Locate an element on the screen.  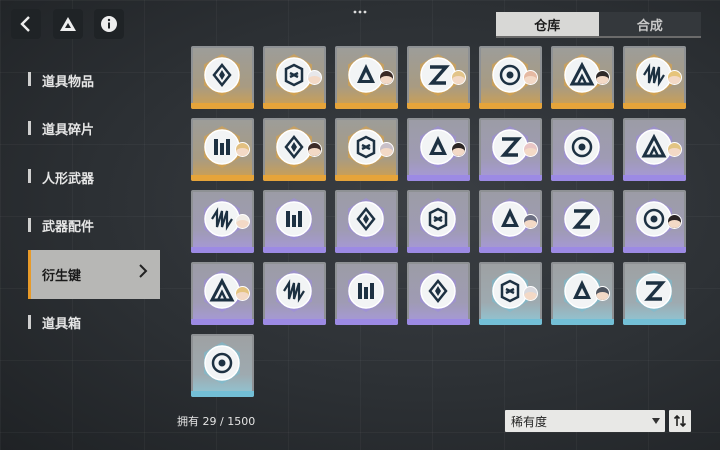
info-button is located at coordinates (109, 24).